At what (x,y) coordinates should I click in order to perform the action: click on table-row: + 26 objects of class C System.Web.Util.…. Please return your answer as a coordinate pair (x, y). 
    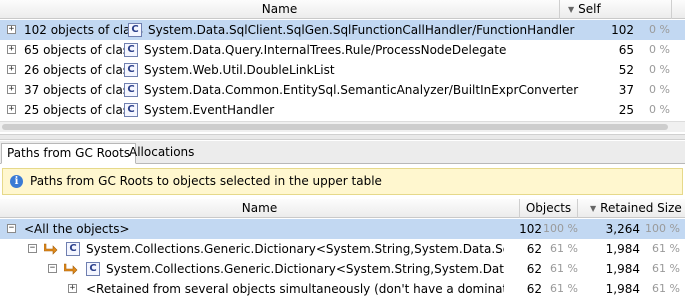
    Looking at the image, I should click on (342, 70).